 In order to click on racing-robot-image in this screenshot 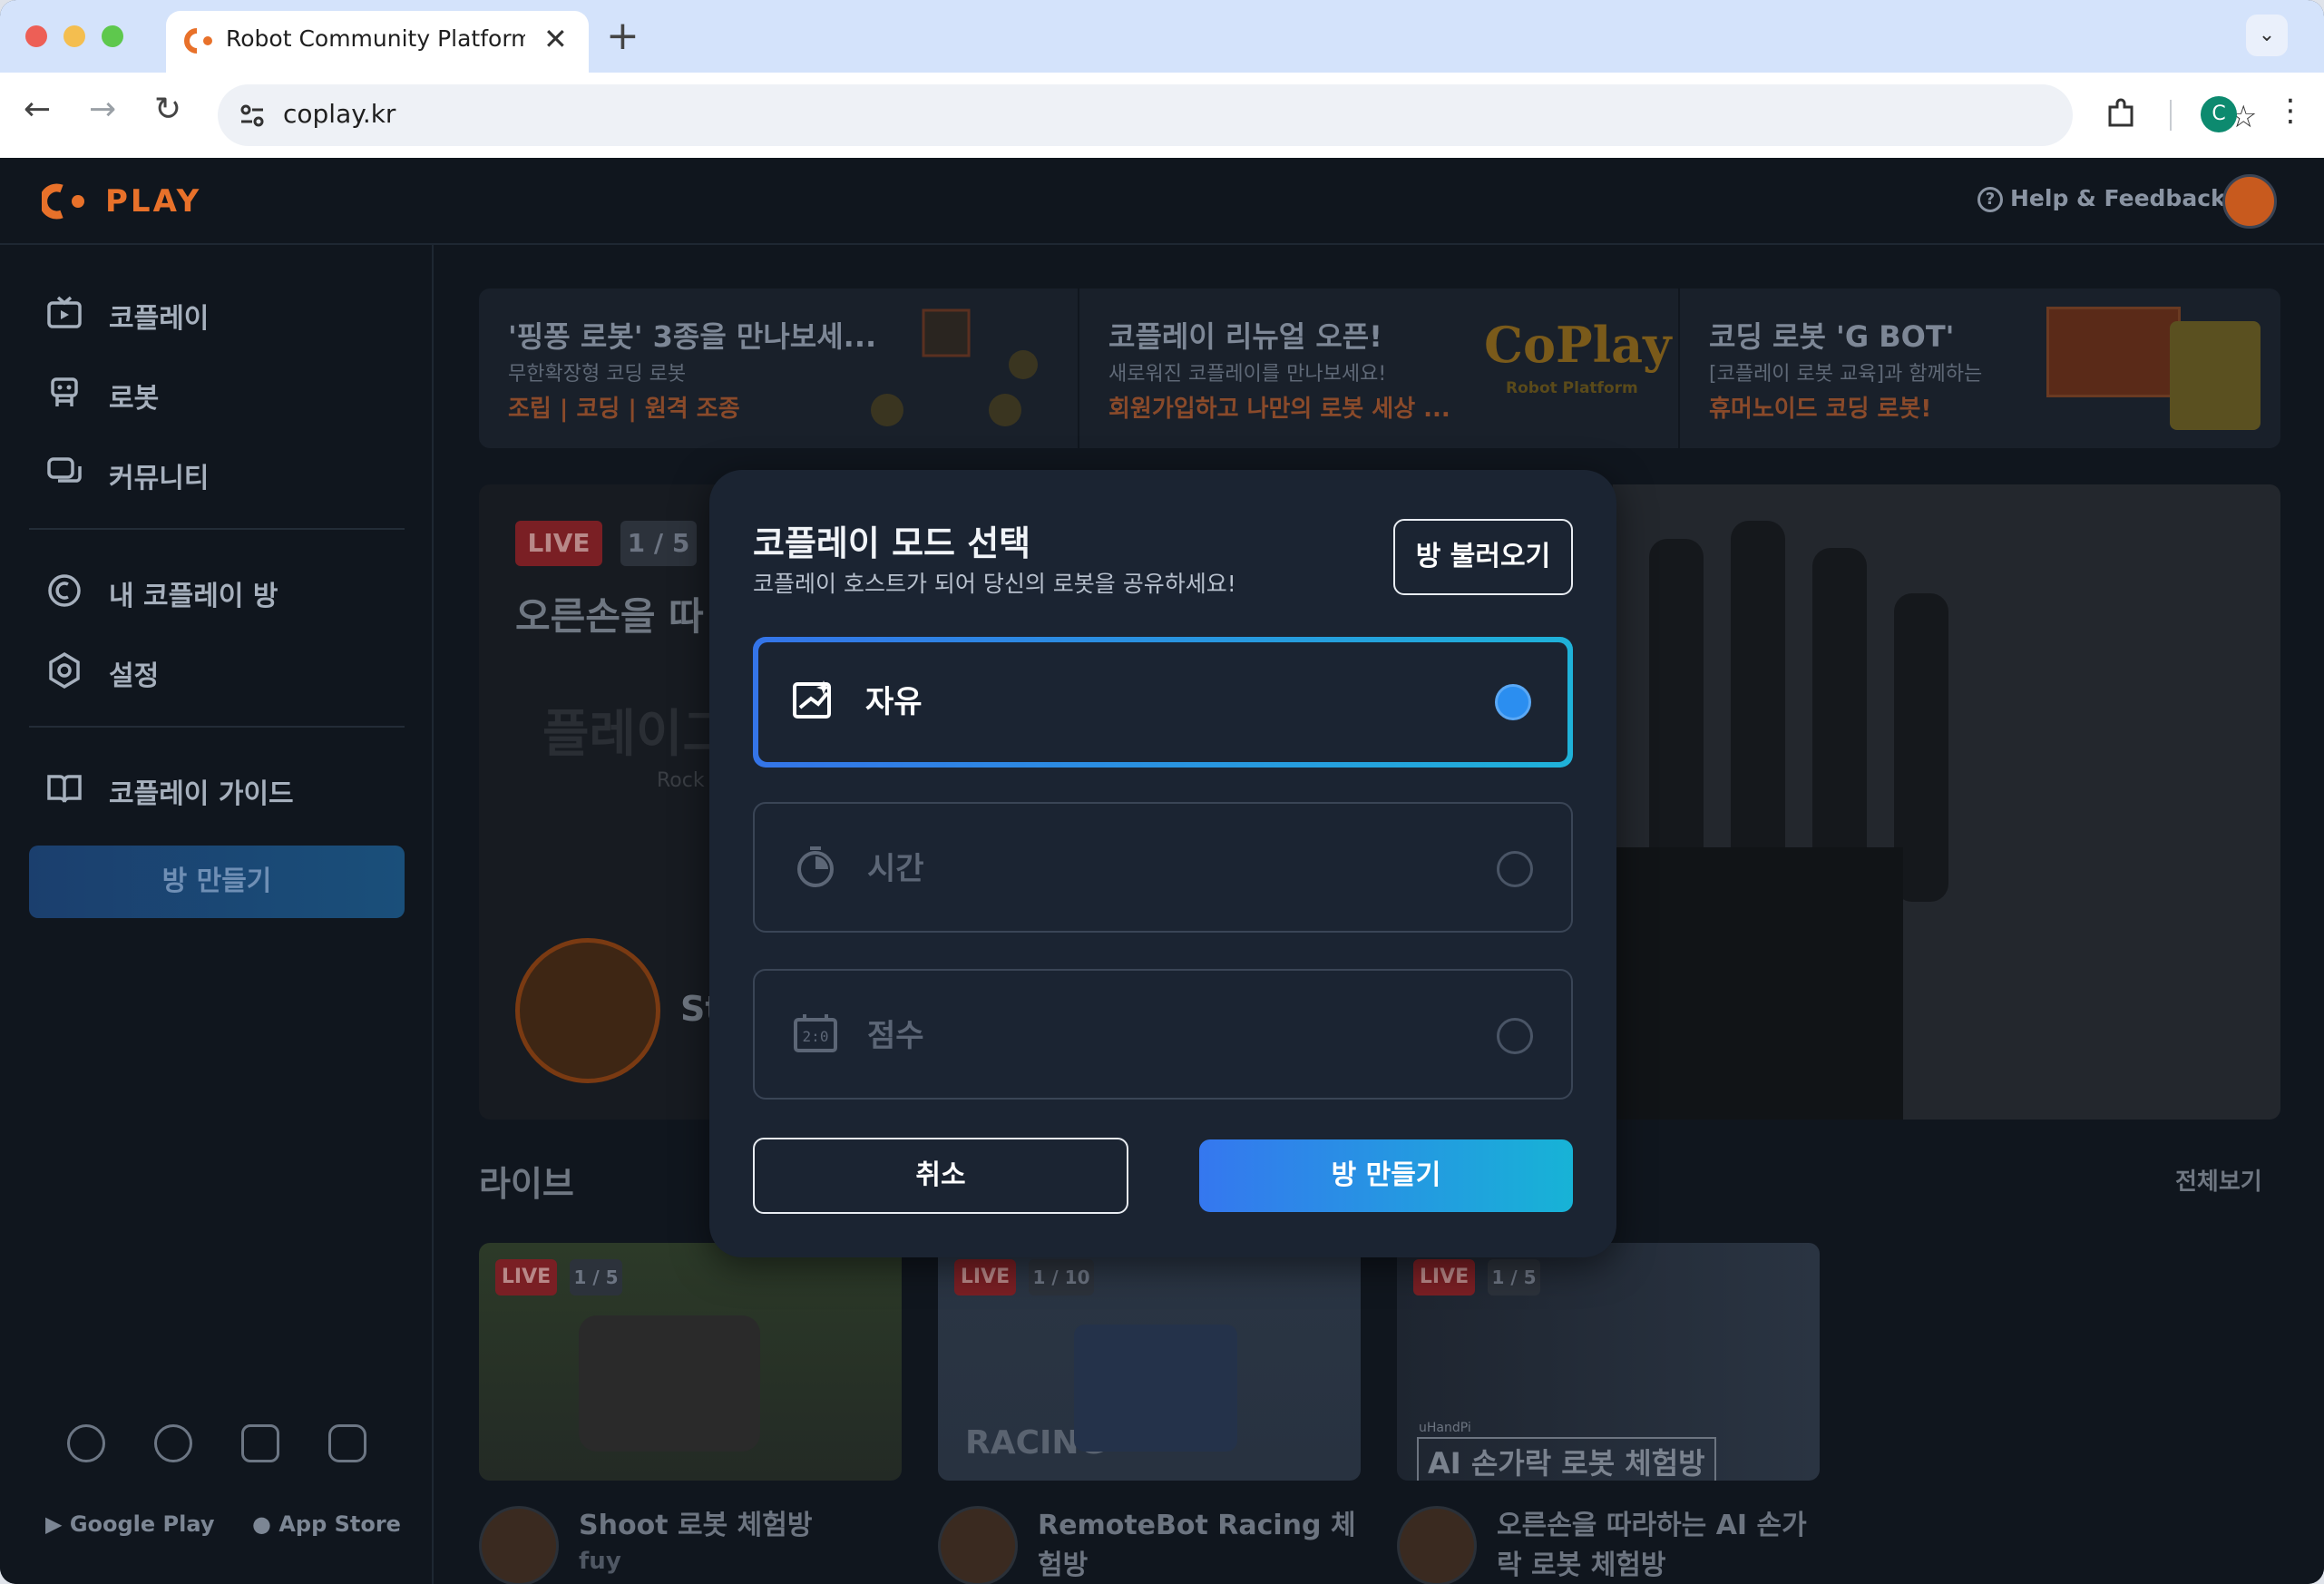, I will do `click(1155, 1388)`.